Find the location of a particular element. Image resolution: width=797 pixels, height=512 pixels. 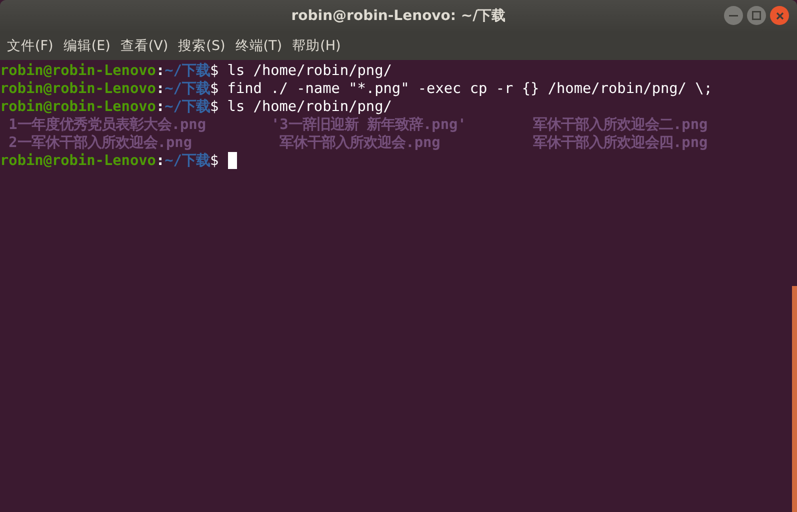

file-name: 军休干部入所欢迎会.png is located at coordinates (360, 143).